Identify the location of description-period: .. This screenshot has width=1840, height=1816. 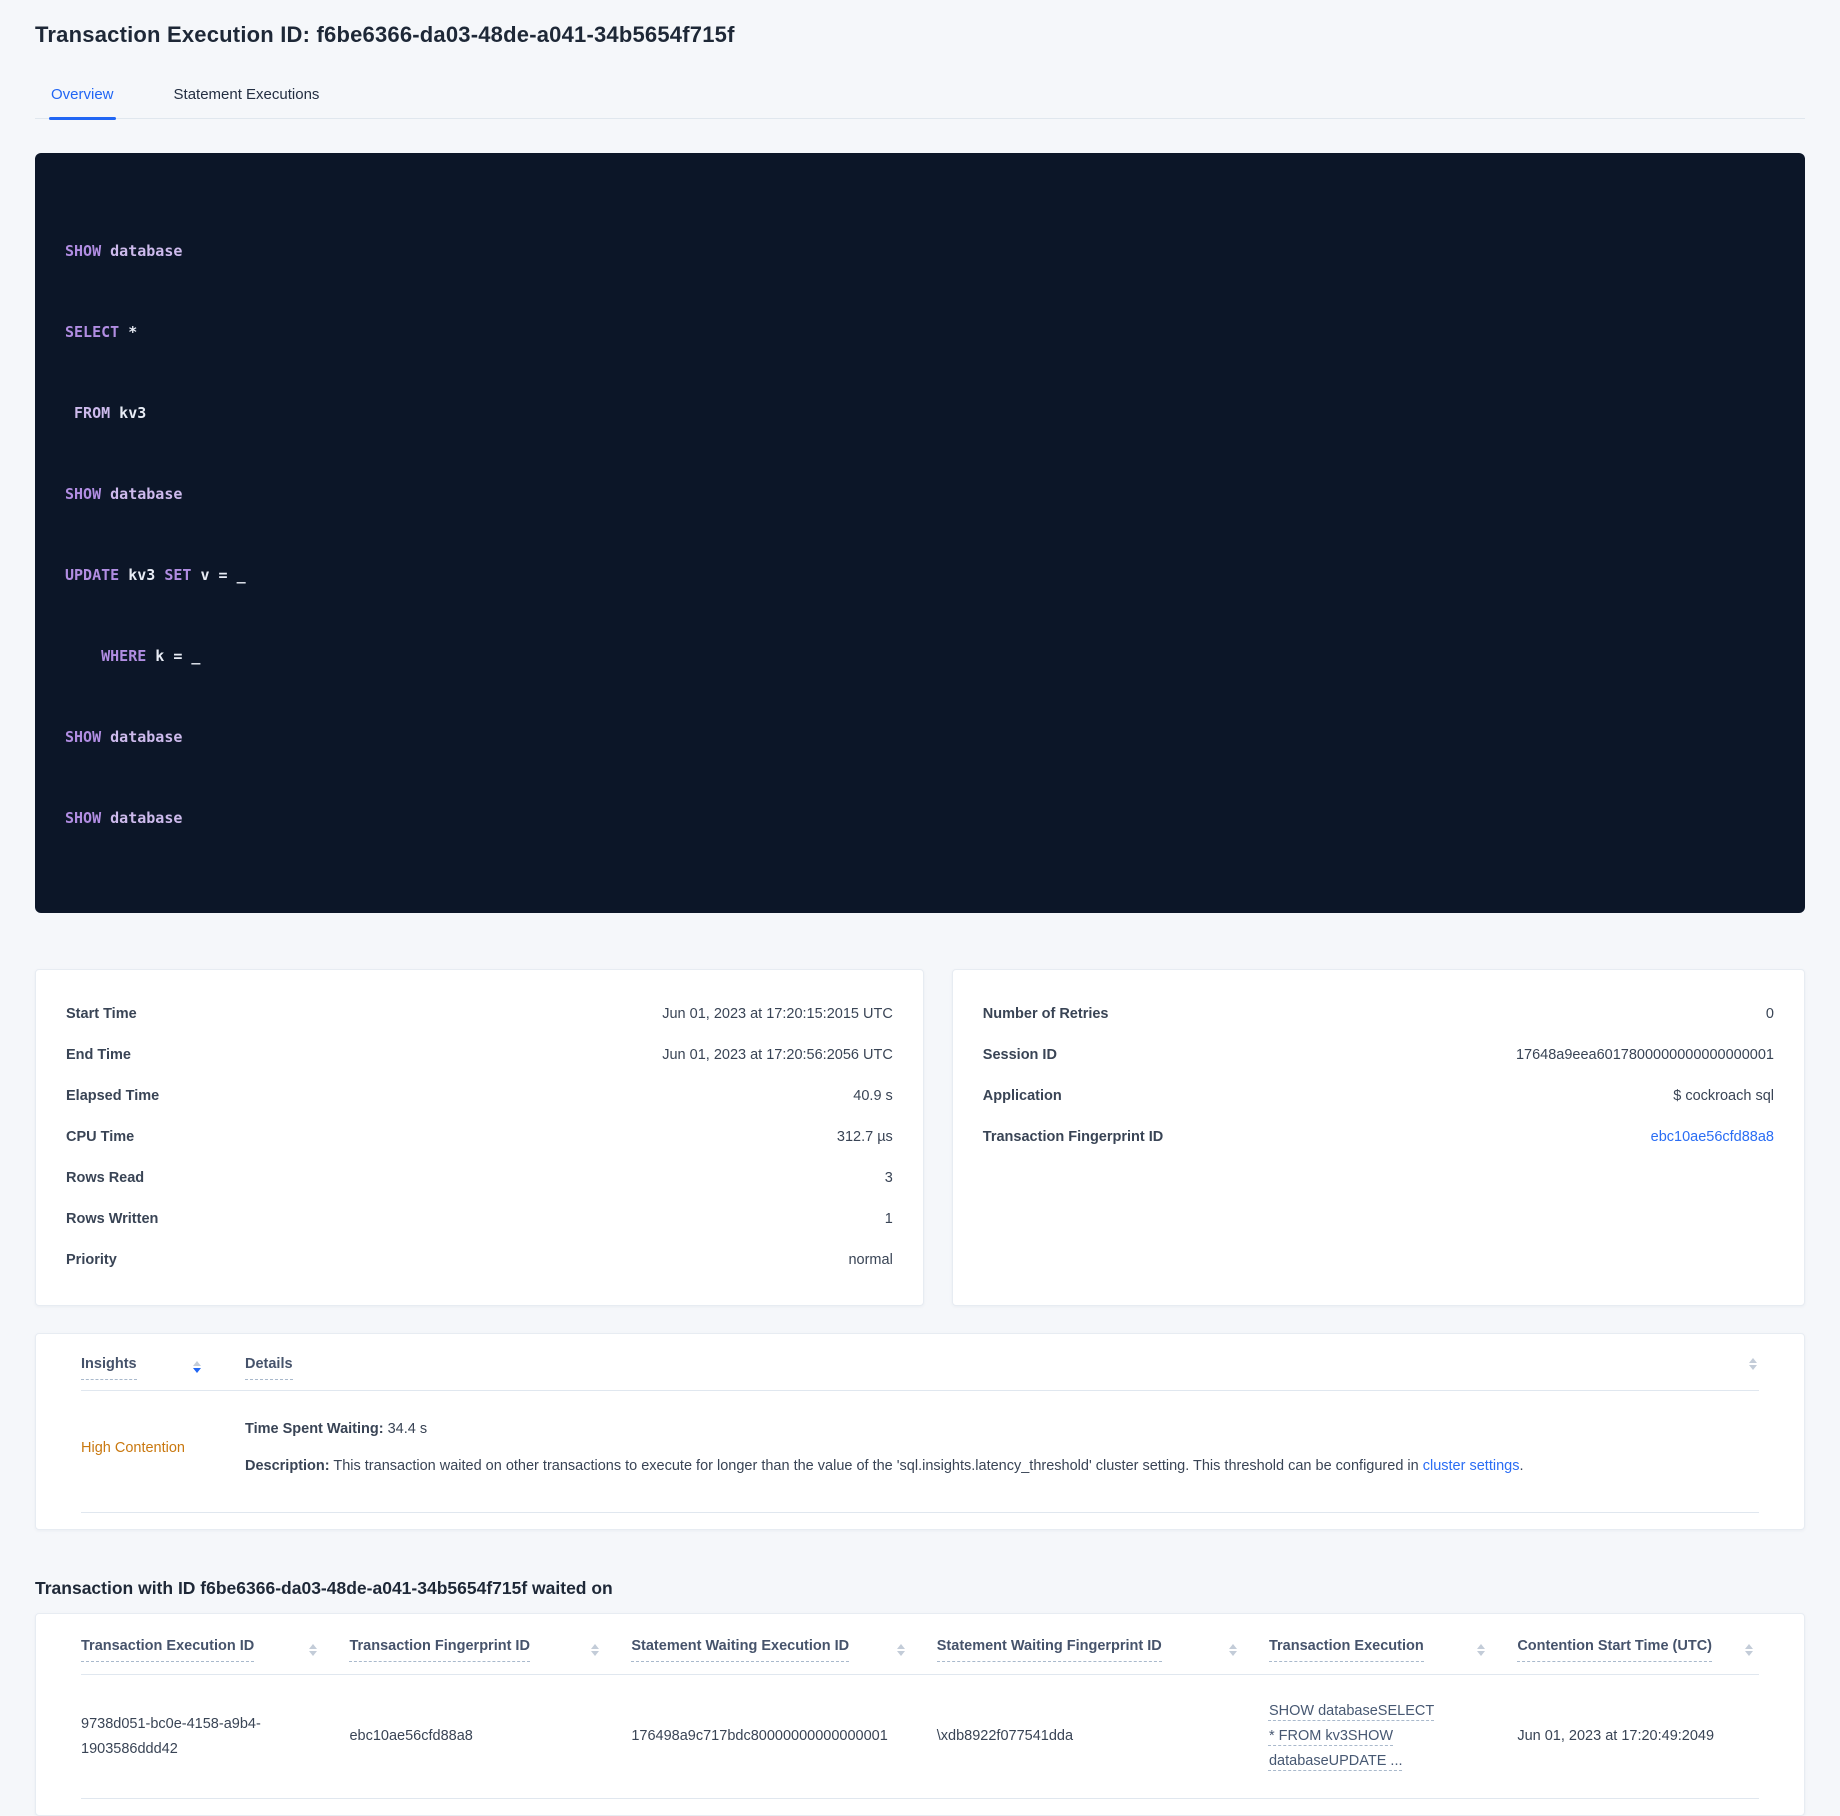
(1521, 1466).